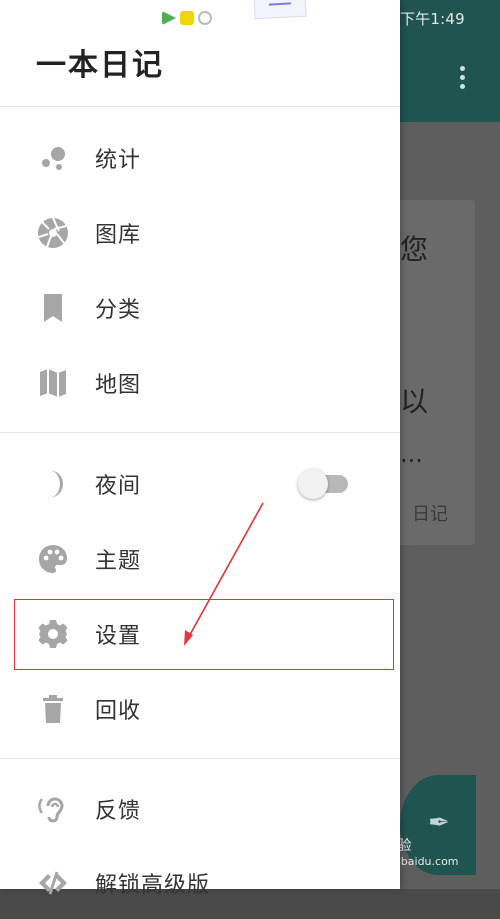 This screenshot has width=500, height=919. I want to click on background-card-text: 以, so click(414, 401).